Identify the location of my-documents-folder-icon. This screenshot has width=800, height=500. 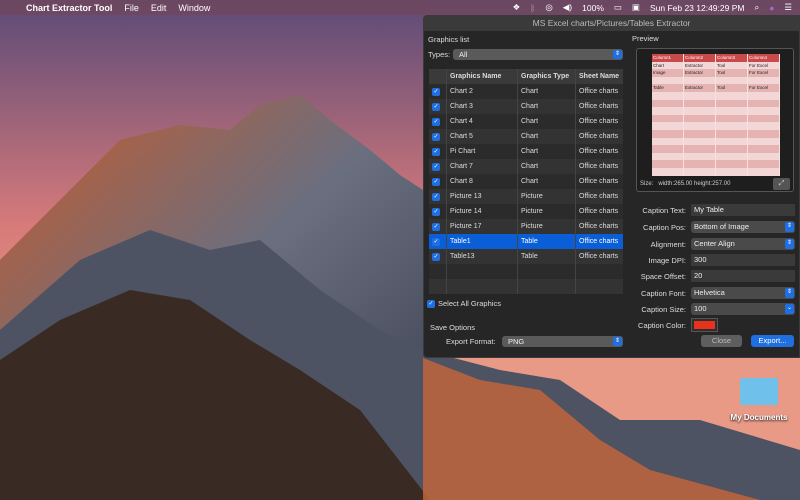
(759, 391).